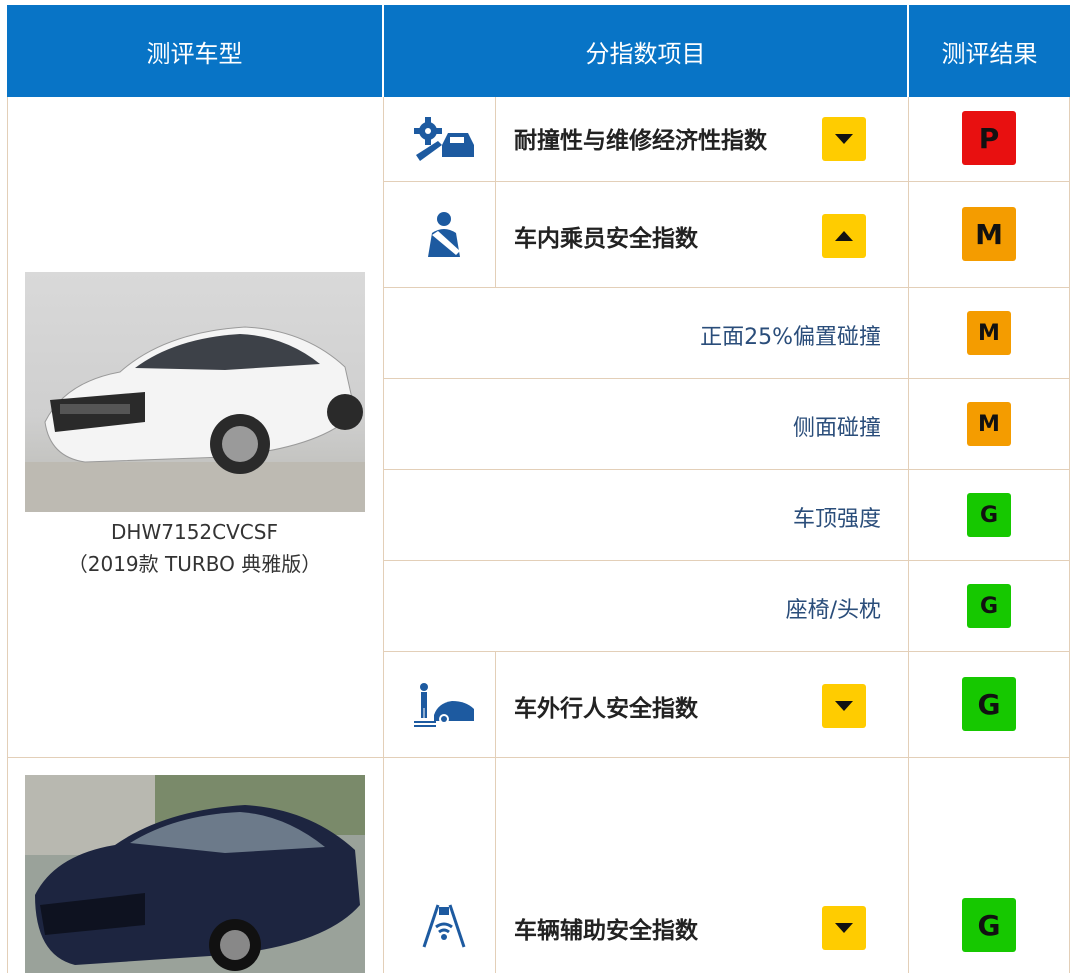 The height and width of the screenshot is (973, 1080). I want to click on pedestrian-car-icon, so click(444, 705).